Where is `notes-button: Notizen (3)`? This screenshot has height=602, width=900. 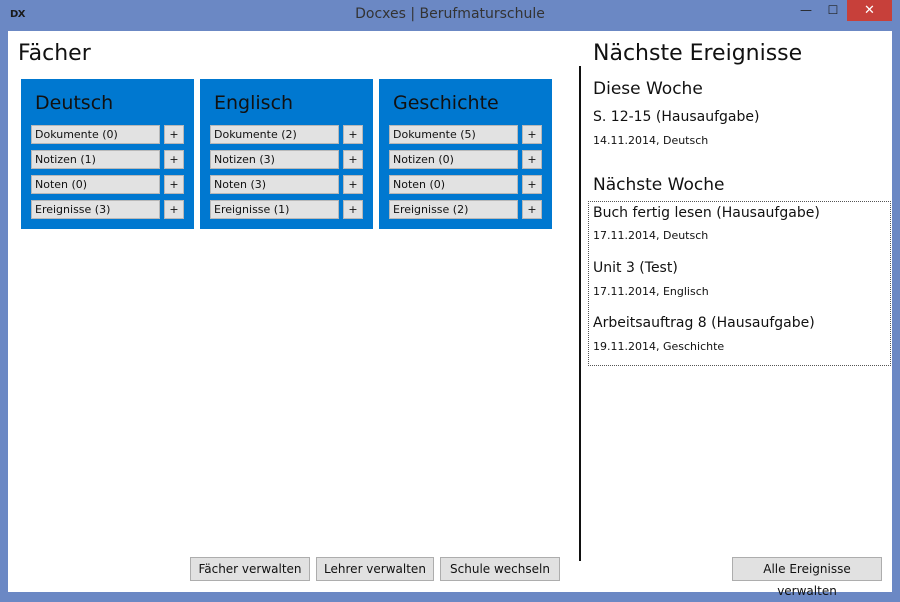 notes-button: Notizen (3) is located at coordinates (274, 159).